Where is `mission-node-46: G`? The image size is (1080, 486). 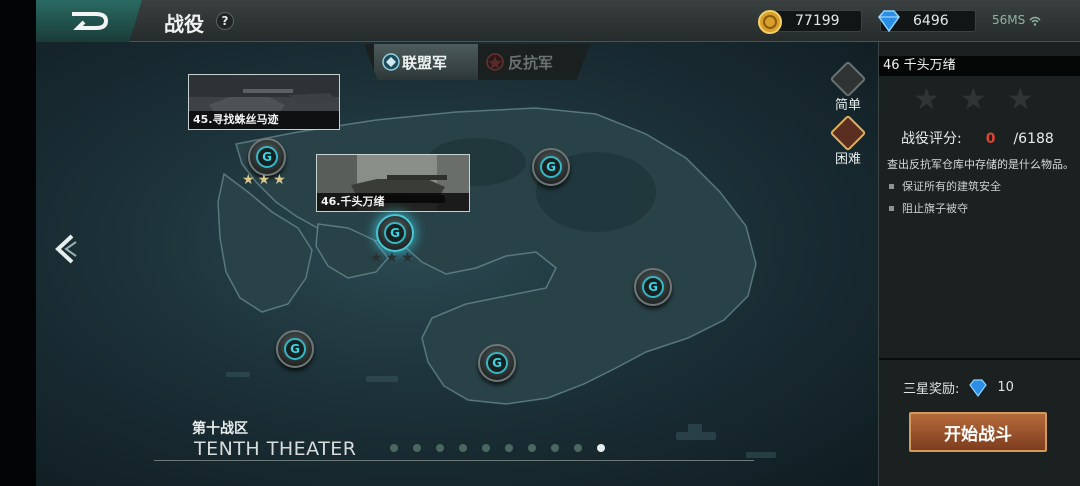
mission-node-46: G is located at coordinates (395, 233).